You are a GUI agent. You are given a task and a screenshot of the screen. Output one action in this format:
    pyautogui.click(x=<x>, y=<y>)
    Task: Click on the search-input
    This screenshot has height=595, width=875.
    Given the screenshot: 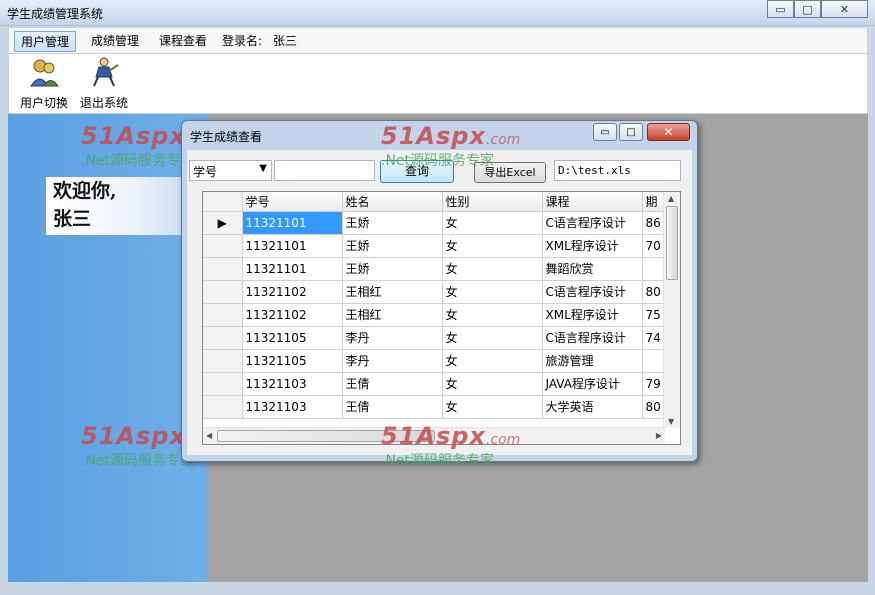 What is the action you would take?
    pyautogui.click(x=324, y=170)
    